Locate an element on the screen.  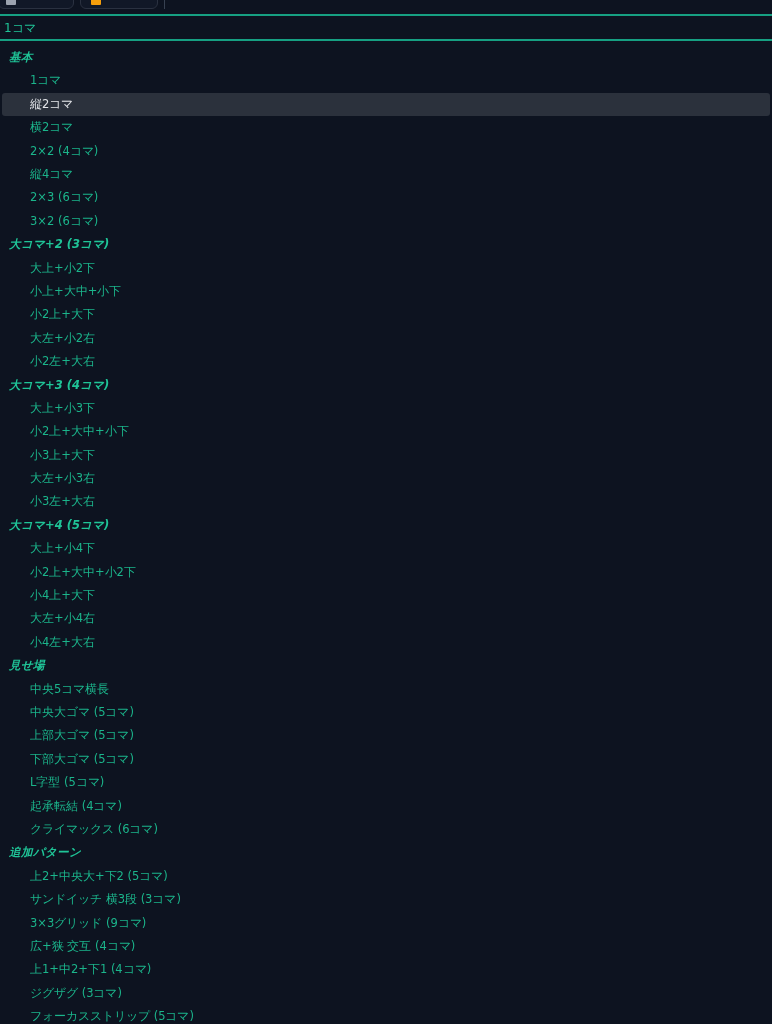
option-item: 起承転結 (4コマ) is located at coordinates (386, 806).